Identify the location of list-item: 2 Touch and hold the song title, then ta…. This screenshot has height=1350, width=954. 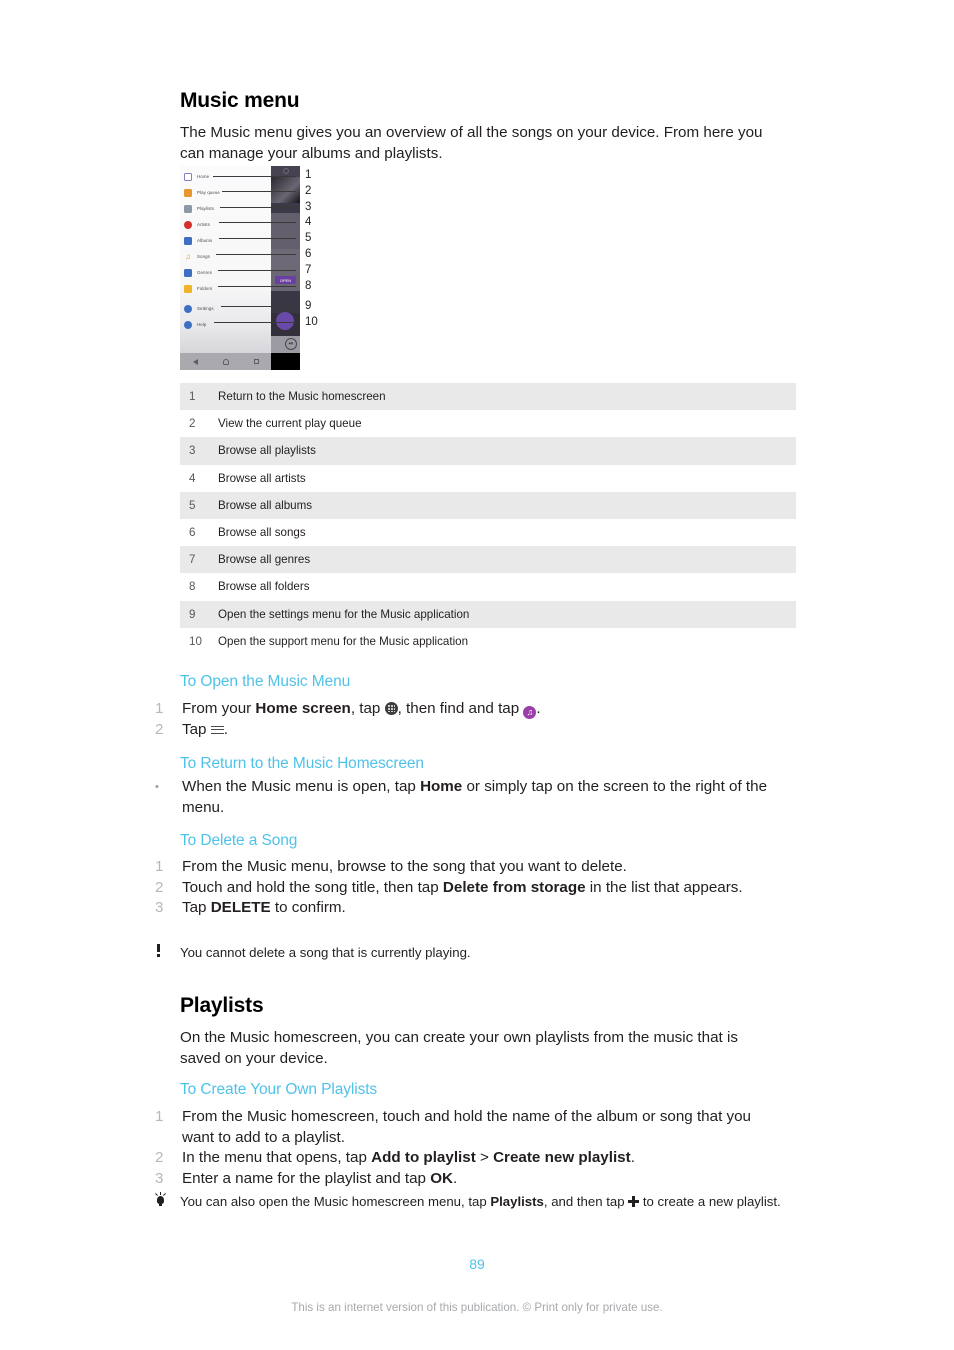
(465, 888).